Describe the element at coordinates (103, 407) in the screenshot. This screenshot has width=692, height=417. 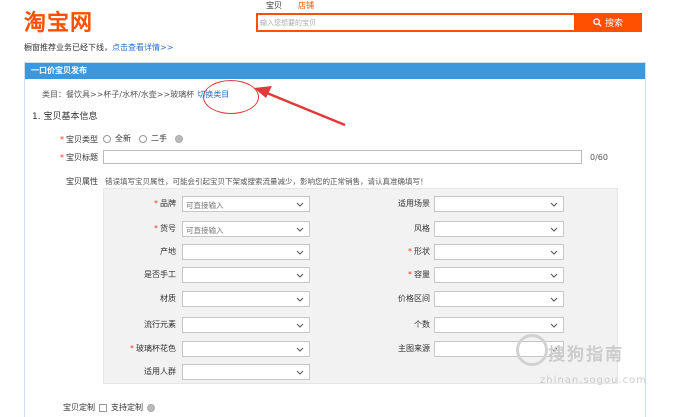
I see `custom-checkbox` at that location.